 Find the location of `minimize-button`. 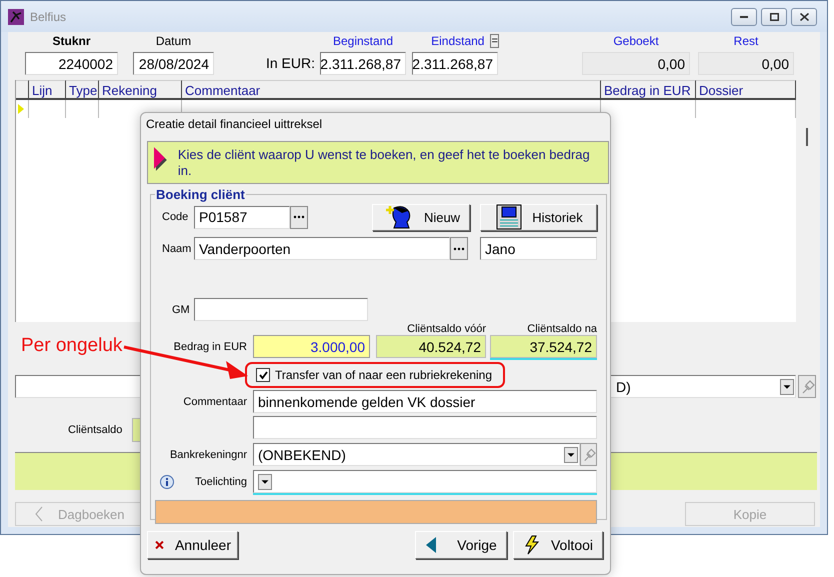

minimize-button is located at coordinates (744, 17).